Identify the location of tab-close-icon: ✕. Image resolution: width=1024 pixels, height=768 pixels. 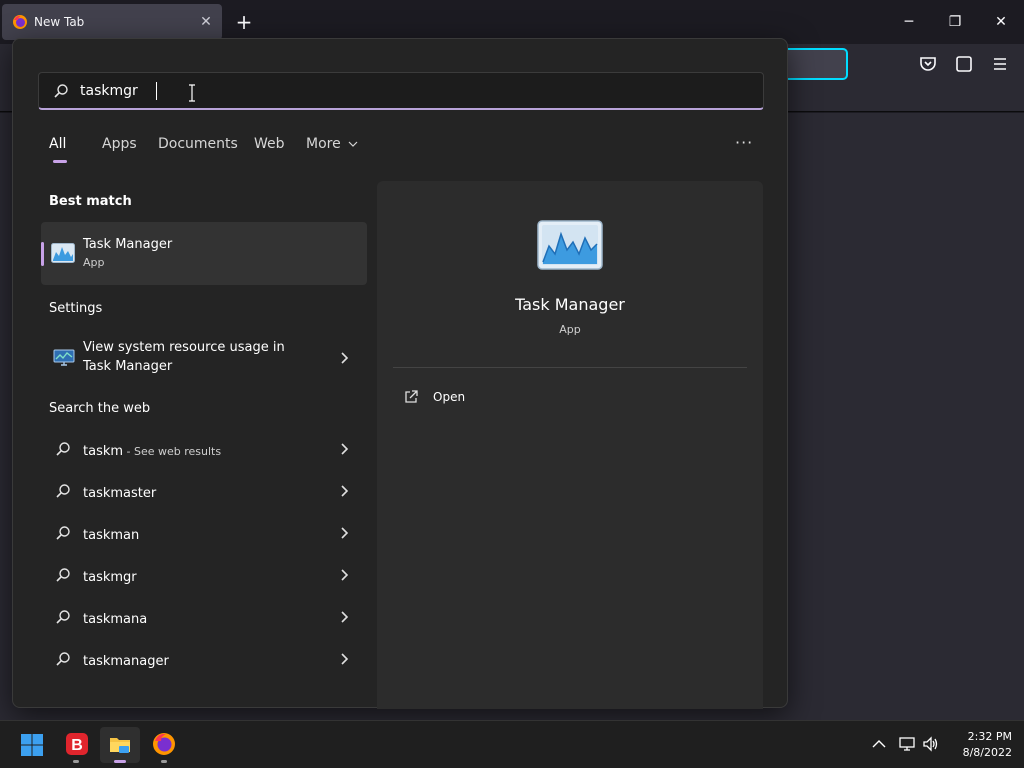
(206, 22).